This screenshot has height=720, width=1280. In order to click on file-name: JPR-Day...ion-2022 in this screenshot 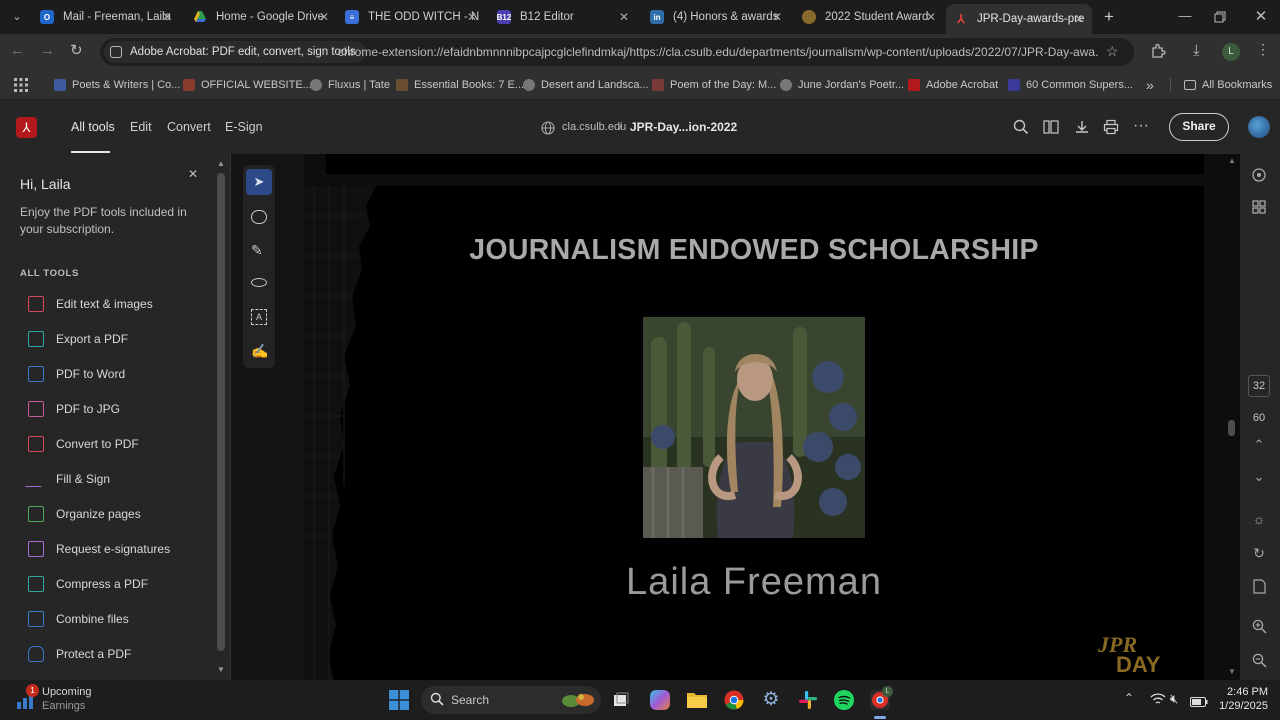, I will do `click(683, 127)`.